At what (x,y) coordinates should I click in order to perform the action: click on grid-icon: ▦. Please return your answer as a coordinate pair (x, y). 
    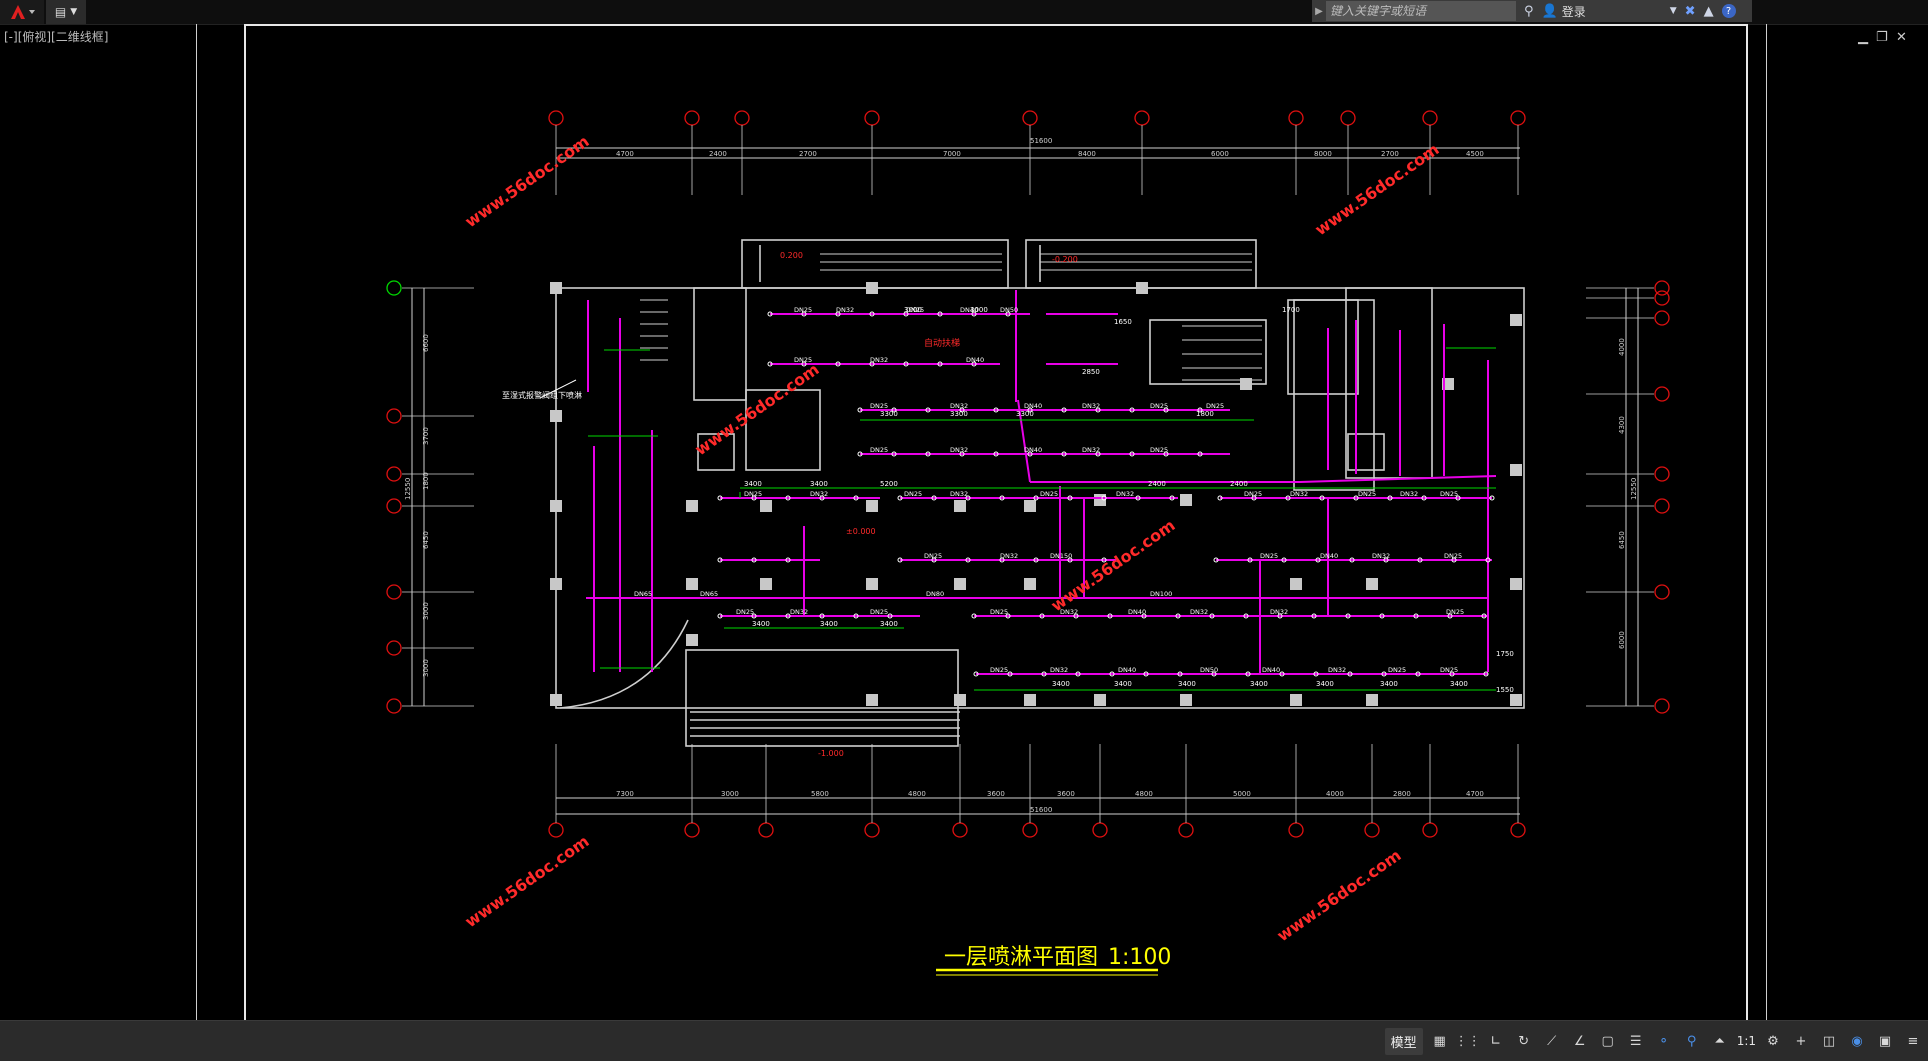
    Looking at the image, I should click on (1440, 1041).